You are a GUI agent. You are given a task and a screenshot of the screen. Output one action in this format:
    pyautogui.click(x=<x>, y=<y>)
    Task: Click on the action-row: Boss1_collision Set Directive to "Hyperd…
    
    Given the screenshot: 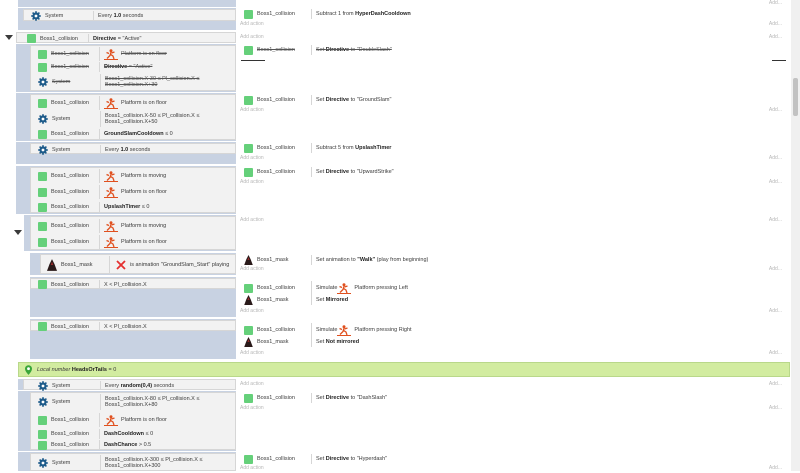 What is the action you would take?
    pyautogui.click(x=515, y=459)
    